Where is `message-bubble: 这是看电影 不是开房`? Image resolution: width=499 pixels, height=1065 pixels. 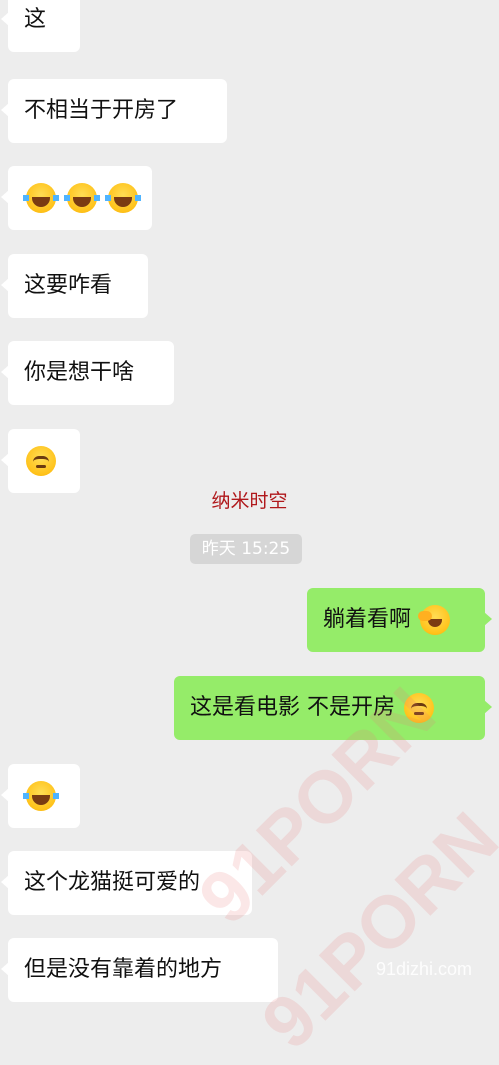
message-bubble: 这是看电影 不是开房 is located at coordinates (333, 708).